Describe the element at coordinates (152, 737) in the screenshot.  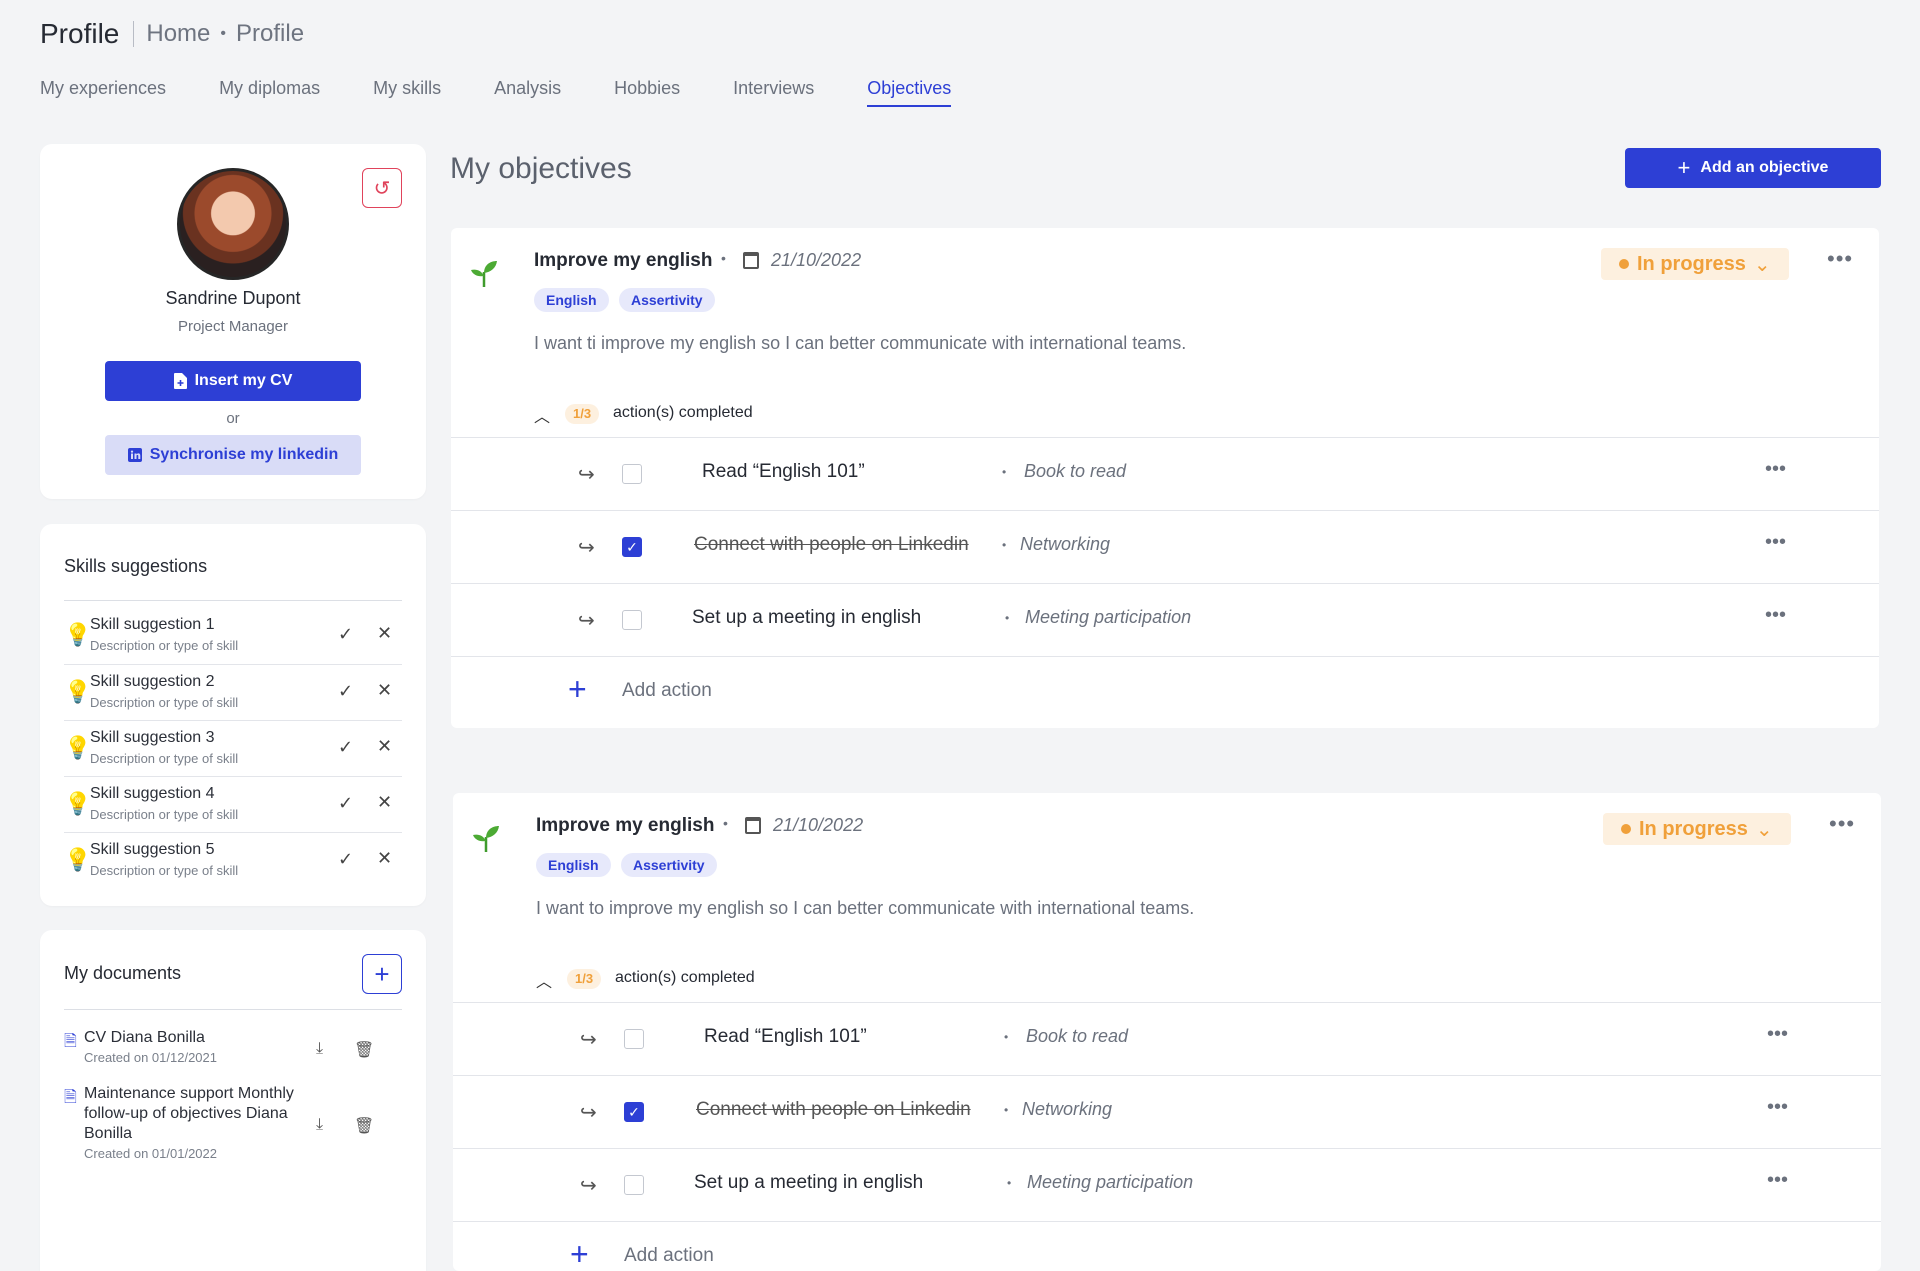
I see `skill-name: Skill suggestion 3` at that location.